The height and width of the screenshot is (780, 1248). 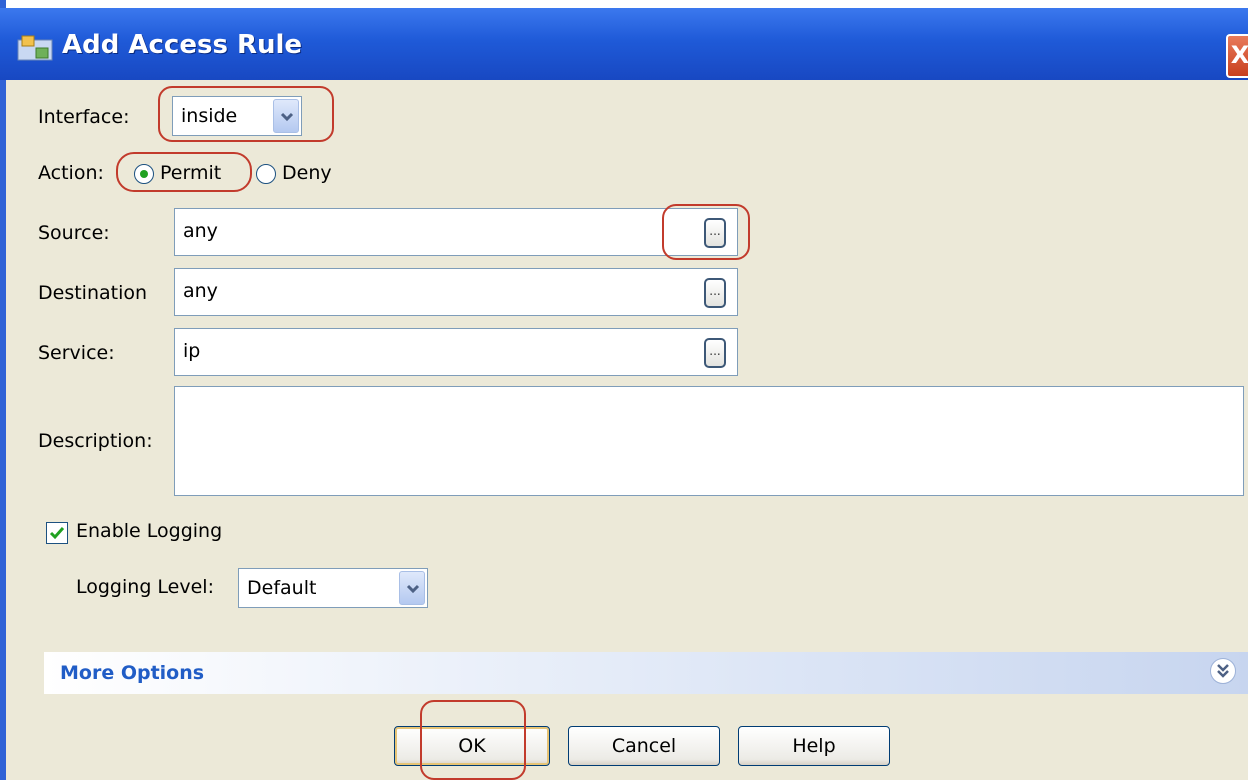 What do you see at coordinates (93, 293) in the screenshot?
I see `destination-label: Destination` at bounding box center [93, 293].